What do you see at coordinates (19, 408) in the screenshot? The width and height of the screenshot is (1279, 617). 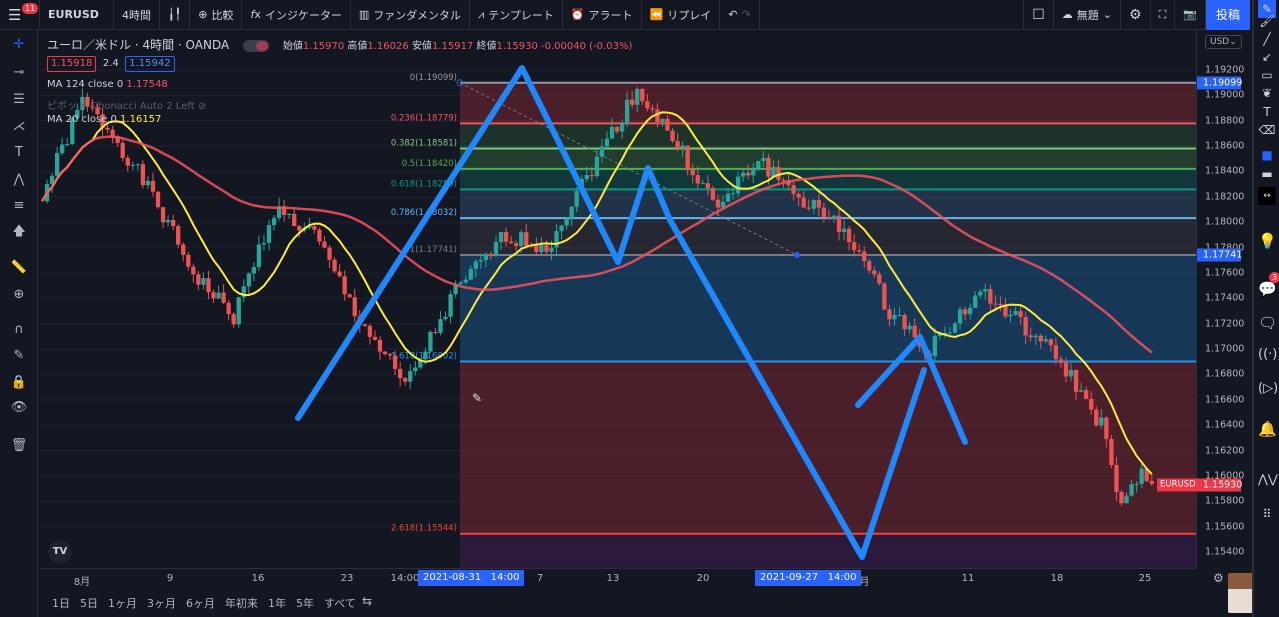 I see `eye-icon: 👁` at bounding box center [19, 408].